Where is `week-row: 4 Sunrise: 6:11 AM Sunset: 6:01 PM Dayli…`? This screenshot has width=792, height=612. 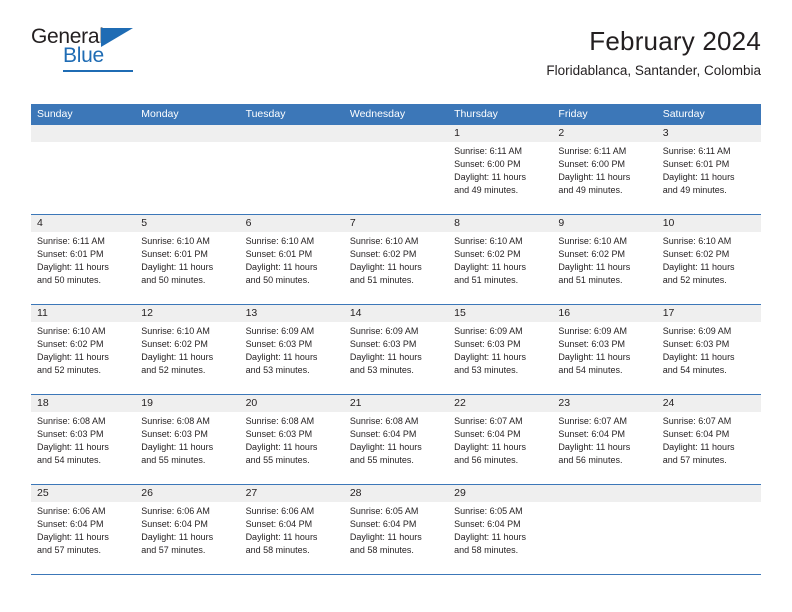 week-row: 4 Sunrise: 6:11 AM Sunset: 6:01 PM Dayli… is located at coordinates (396, 260).